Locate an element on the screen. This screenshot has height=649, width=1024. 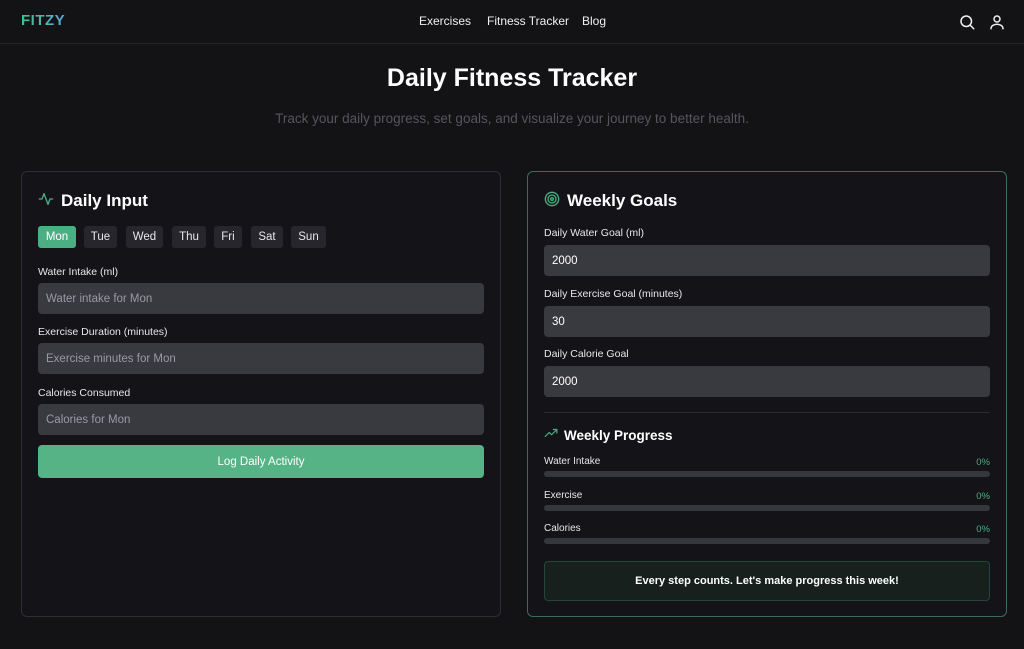
page-title: Daily Fitness Tracker is located at coordinates (512, 78).